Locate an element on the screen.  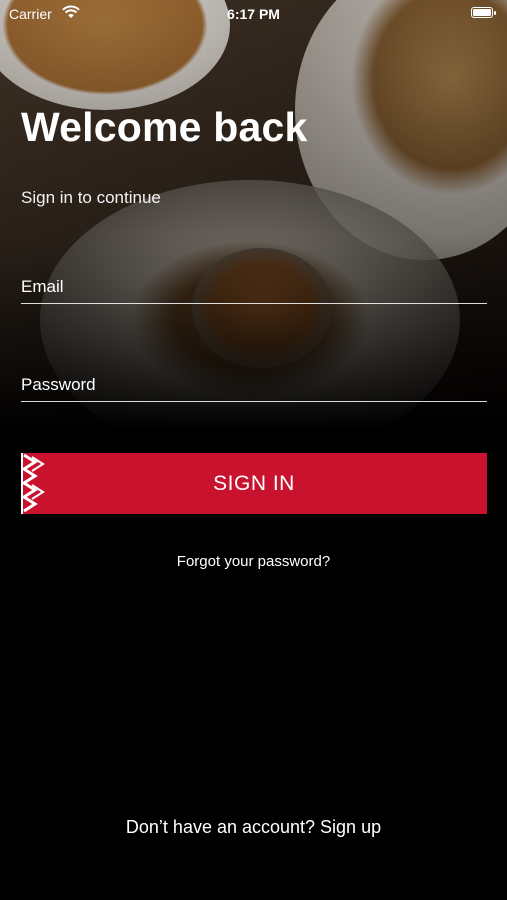
page-title: Welcome back is located at coordinates (164, 127).